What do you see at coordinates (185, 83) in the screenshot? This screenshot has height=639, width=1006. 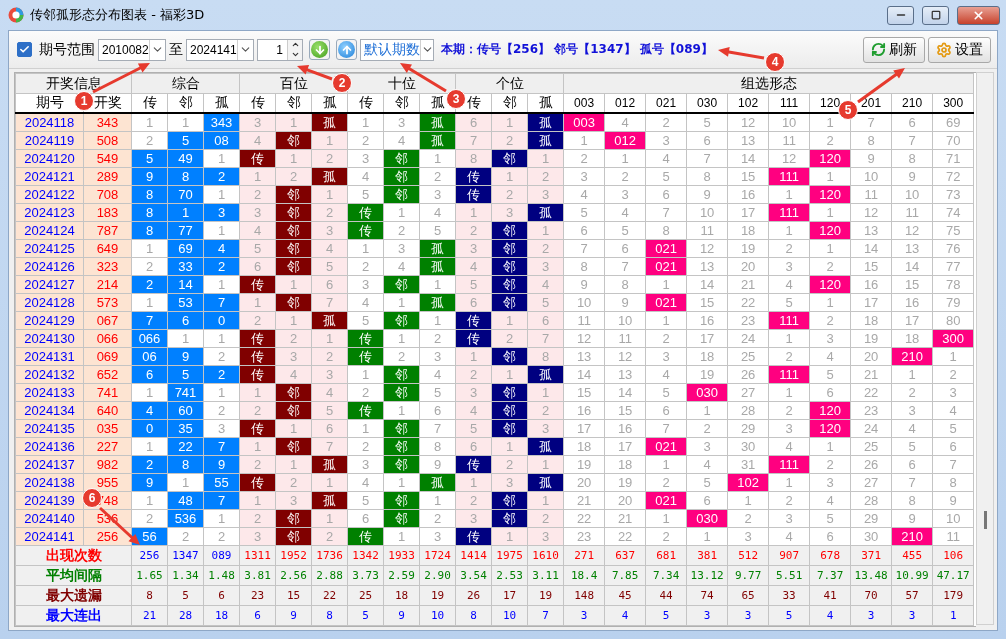 I see `group-header: 综合` at bounding box center [185, 83].